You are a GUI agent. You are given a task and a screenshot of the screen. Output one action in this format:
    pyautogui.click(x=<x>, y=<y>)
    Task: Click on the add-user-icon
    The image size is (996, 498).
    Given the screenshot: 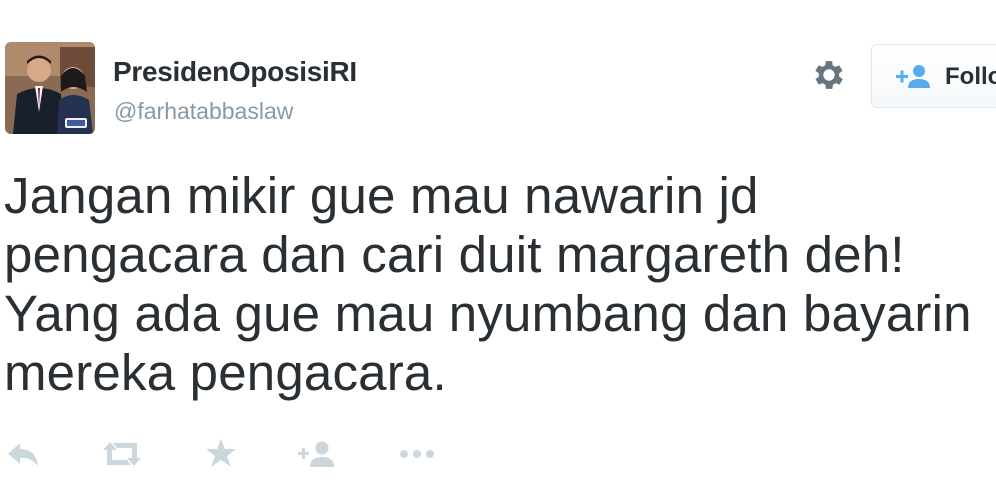 What is the action you would take?
    pyautogui.click(x=914, y=76)
    